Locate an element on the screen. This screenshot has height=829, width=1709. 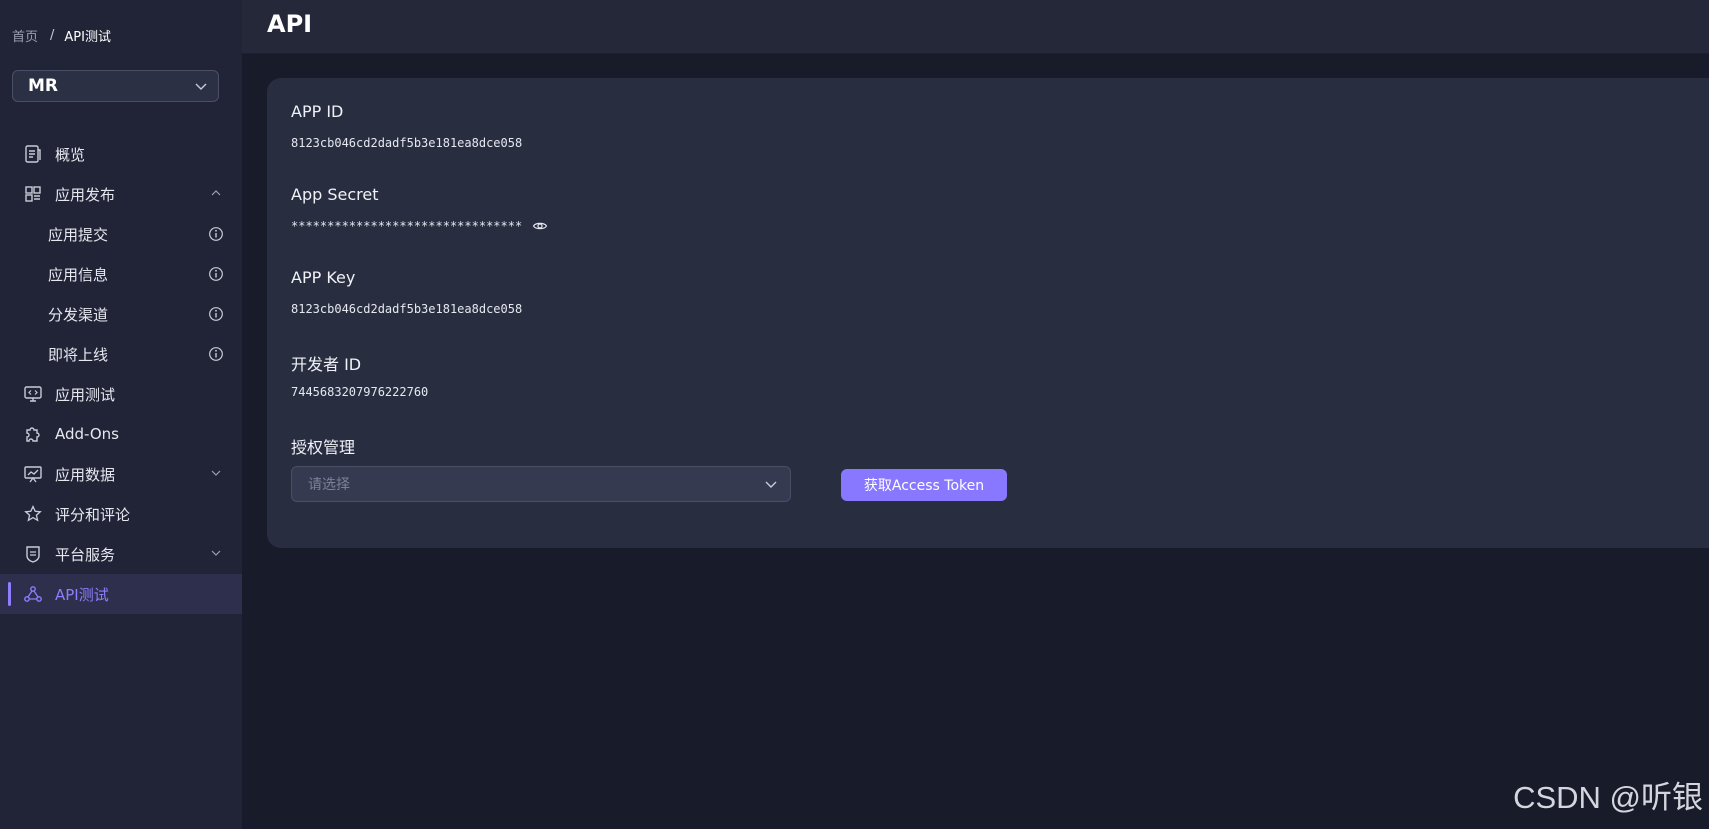
network-icon is located at coordinates (33, 594).